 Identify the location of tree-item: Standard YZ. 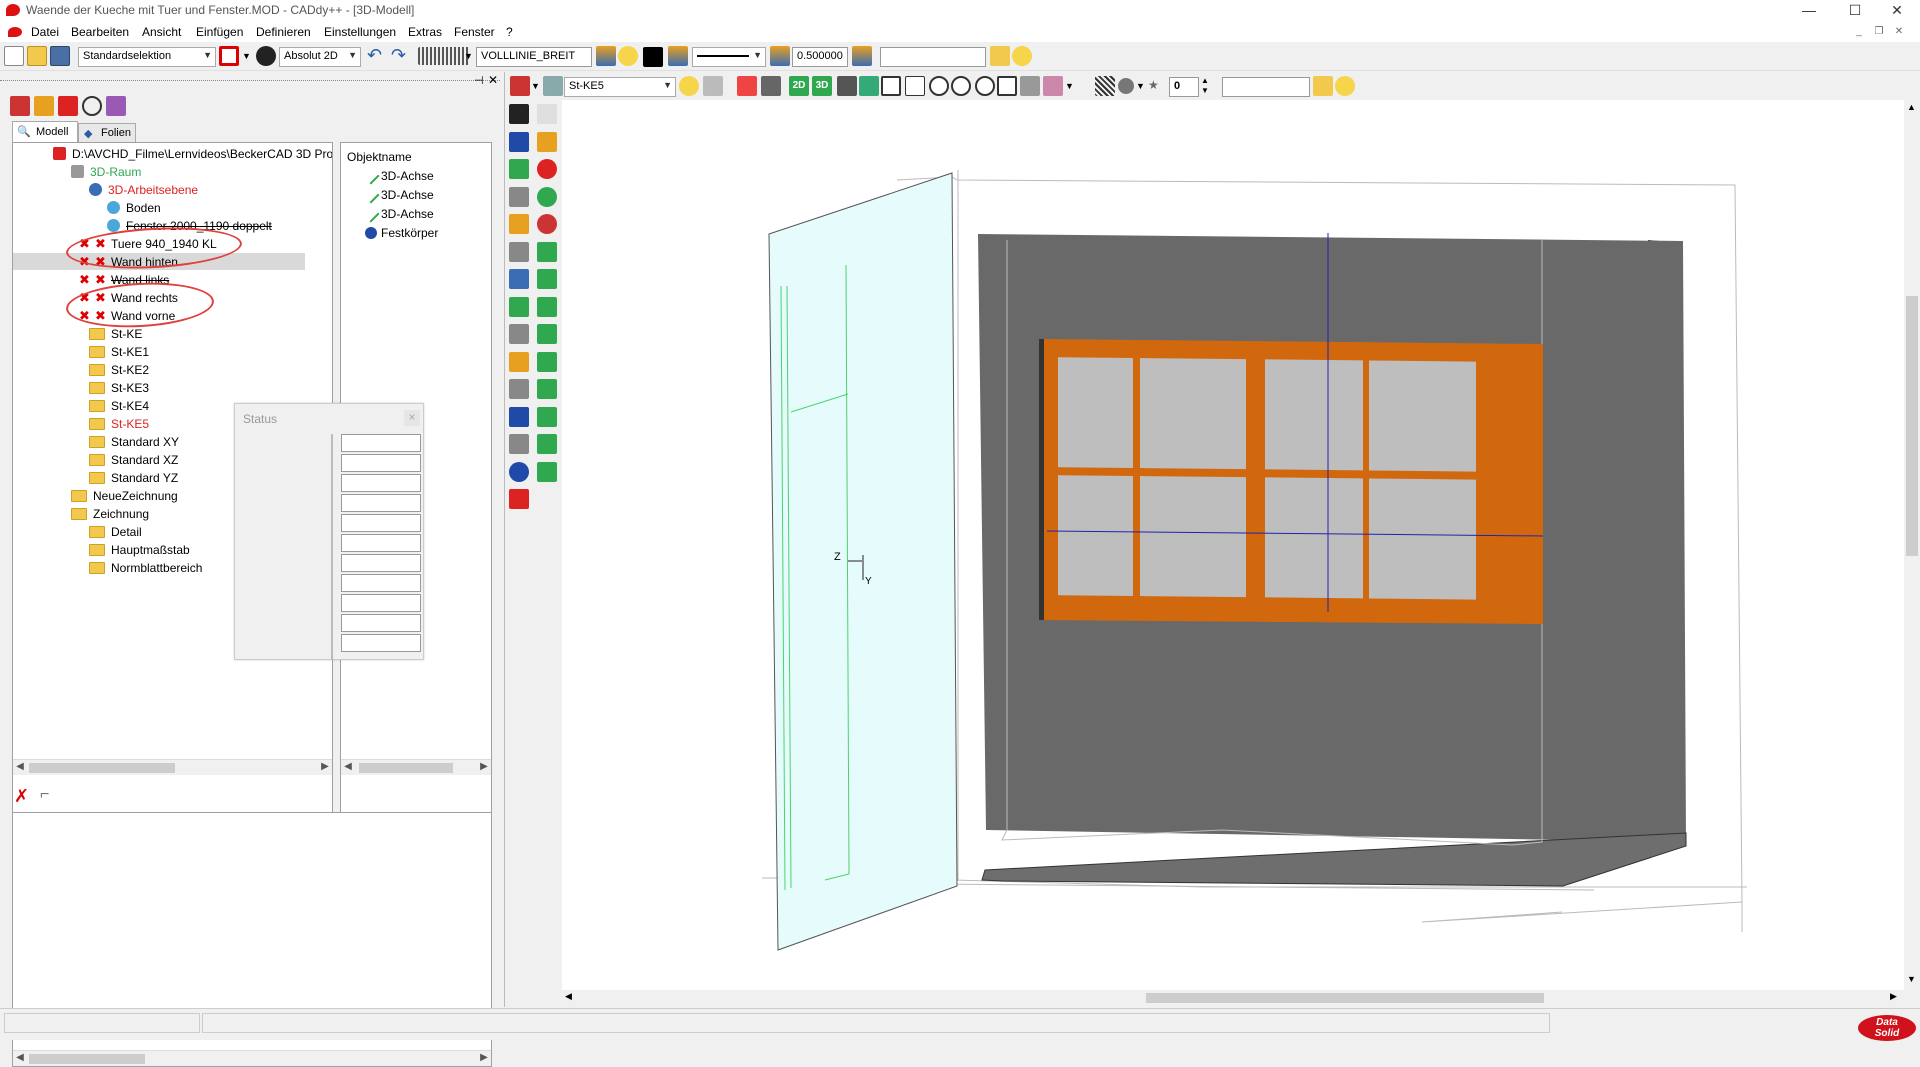
(133, 477).